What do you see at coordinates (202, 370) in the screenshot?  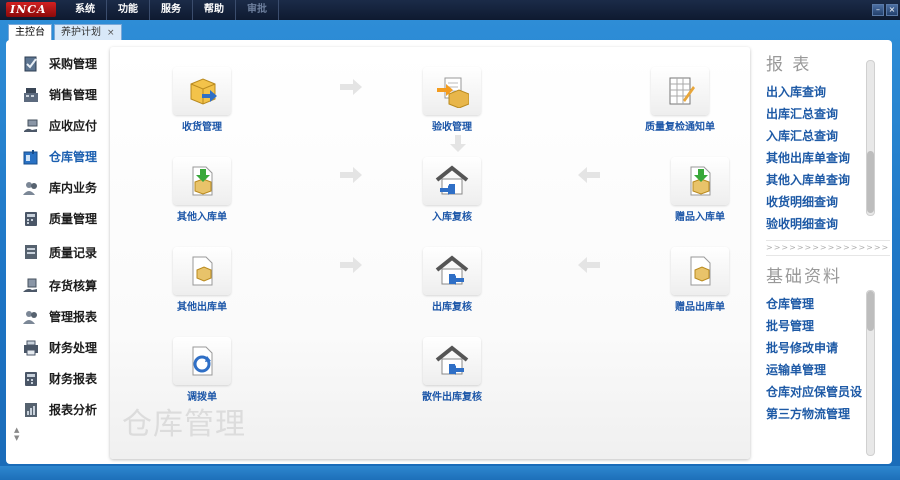 I see `transfer-button: 调拨单` at bounding box center [202, 370].